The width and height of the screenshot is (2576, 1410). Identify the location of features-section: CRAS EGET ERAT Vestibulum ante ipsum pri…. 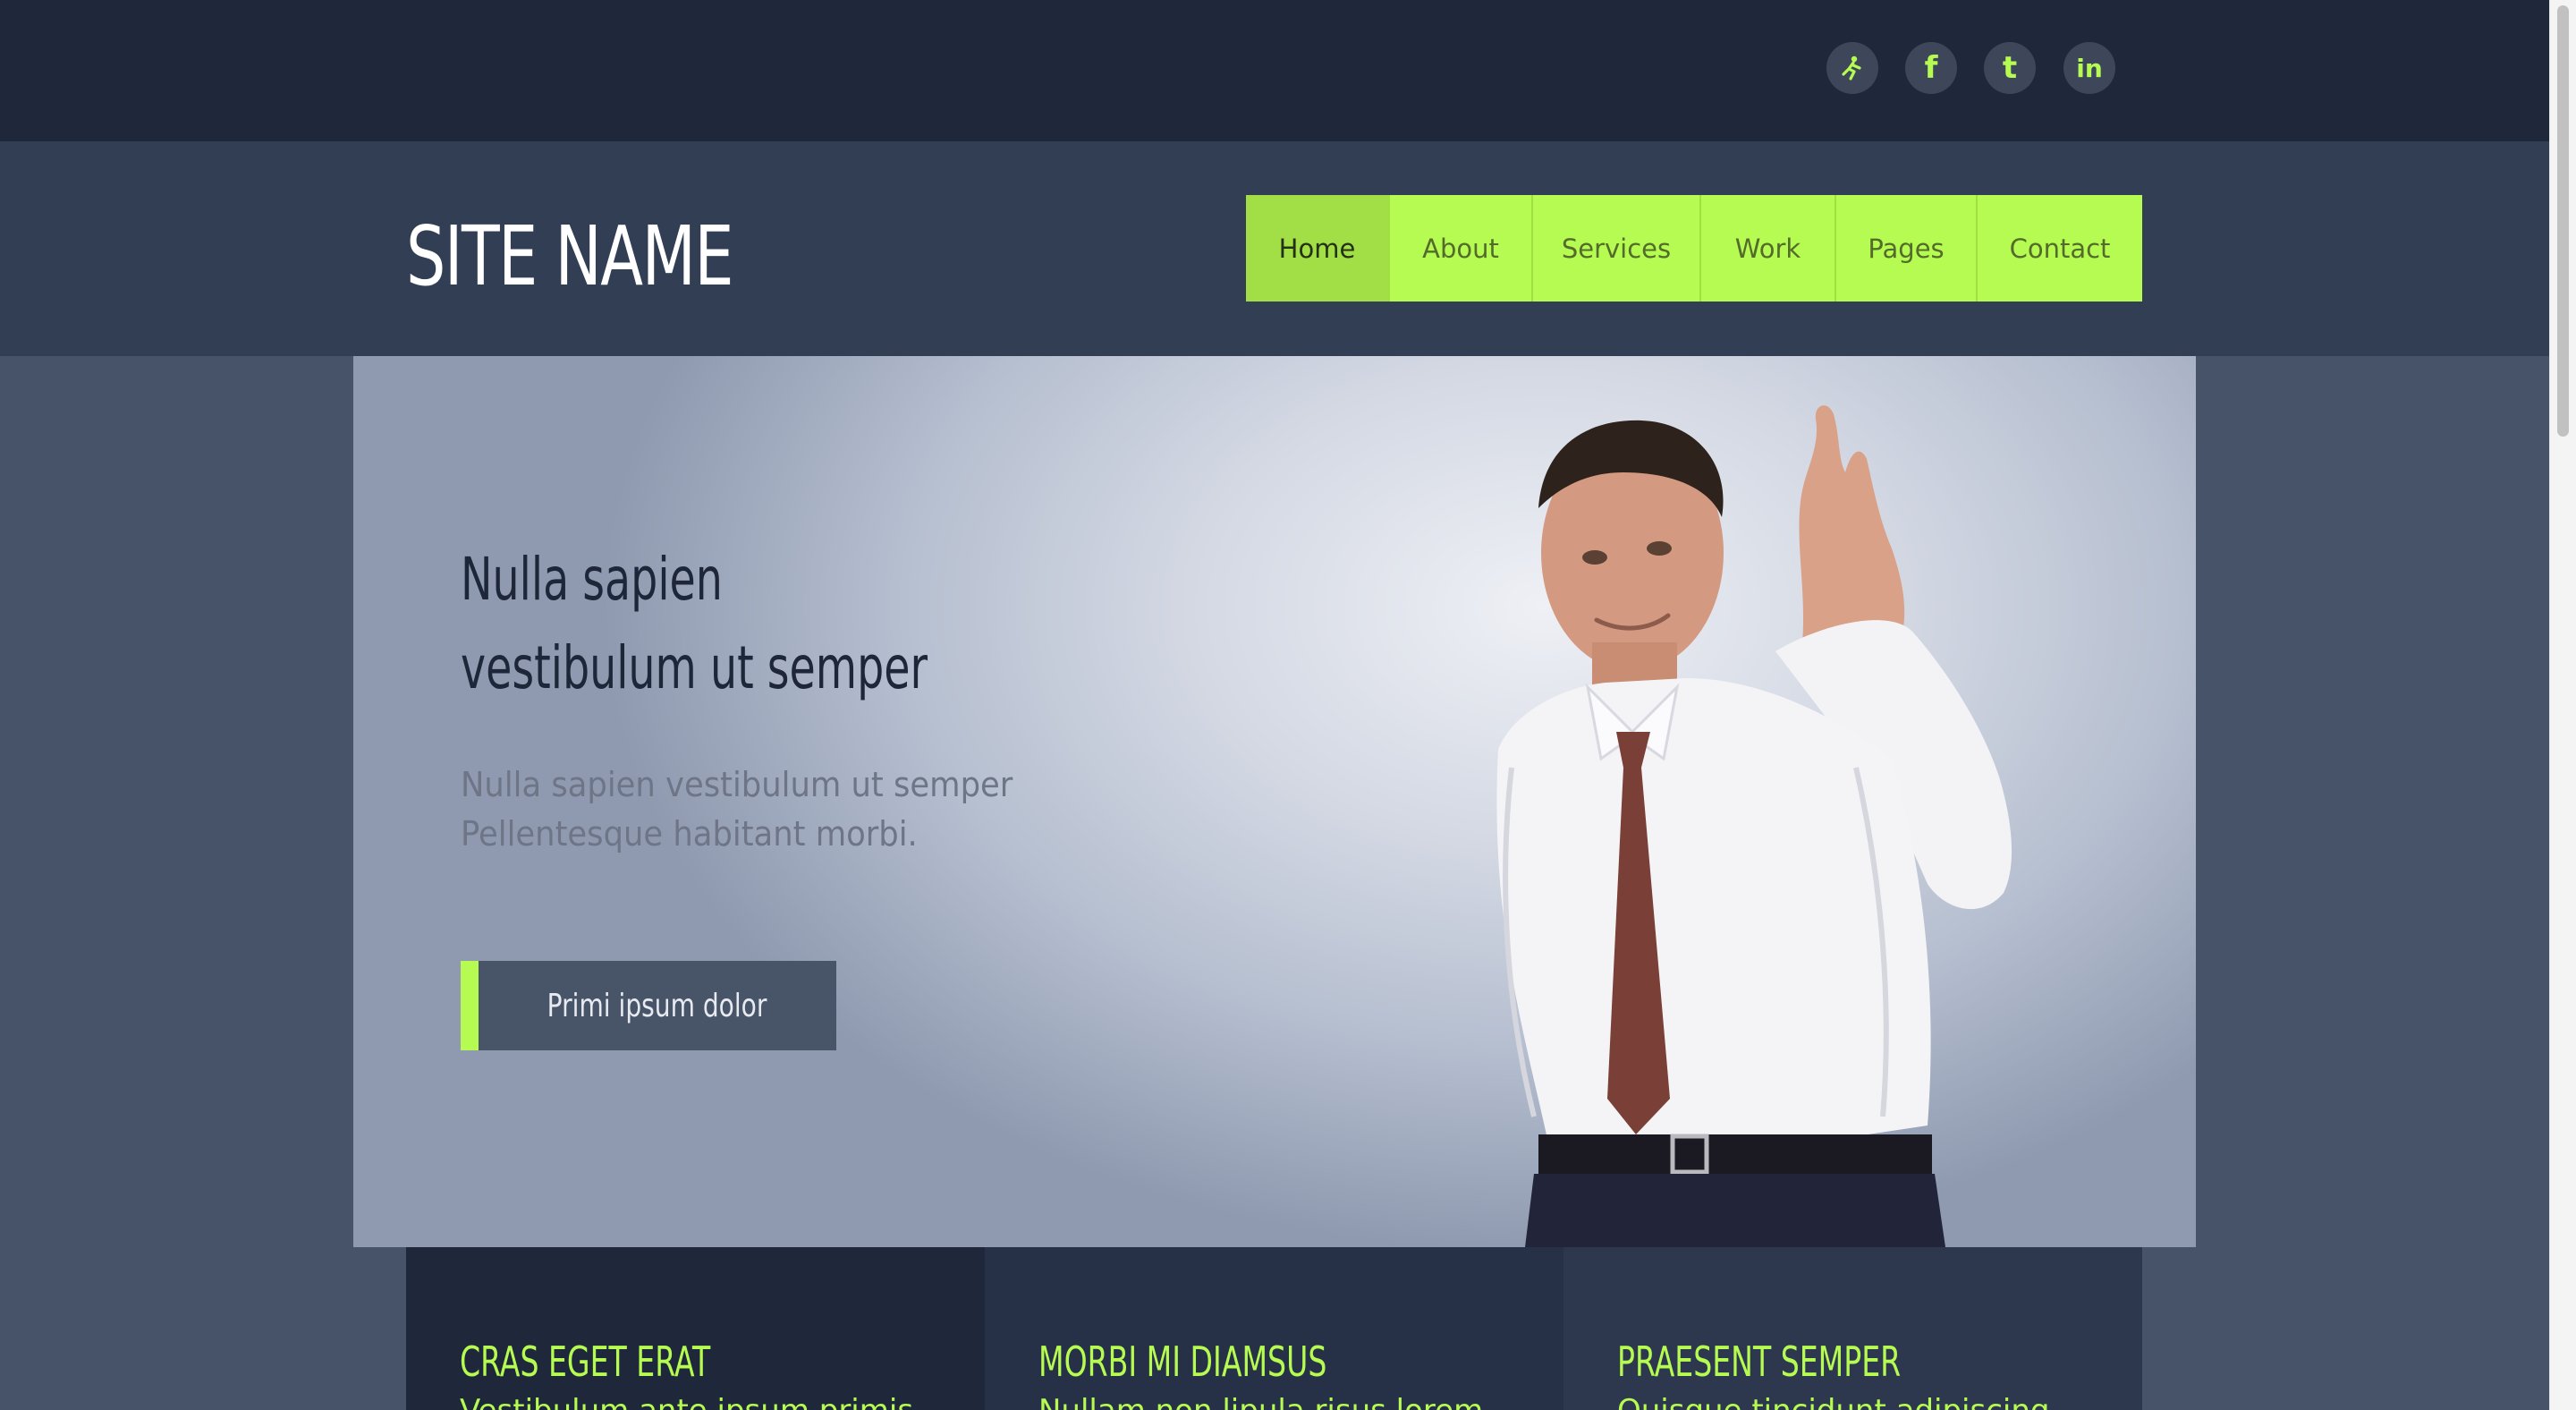
(1274, 1328).